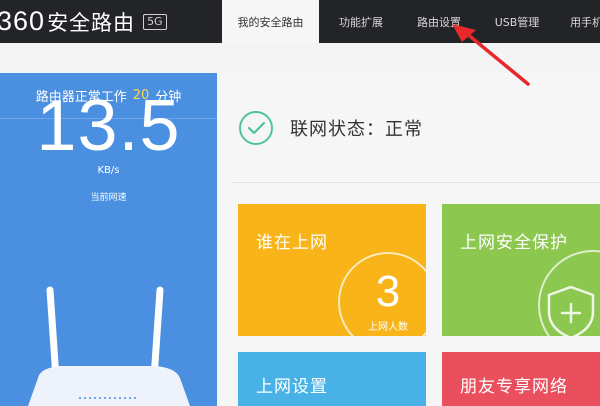 This screenshot has width=600, height=406. Describe the element at coordinates (256, 128) in the screenshot. I see `check-circle-icon` at that location.